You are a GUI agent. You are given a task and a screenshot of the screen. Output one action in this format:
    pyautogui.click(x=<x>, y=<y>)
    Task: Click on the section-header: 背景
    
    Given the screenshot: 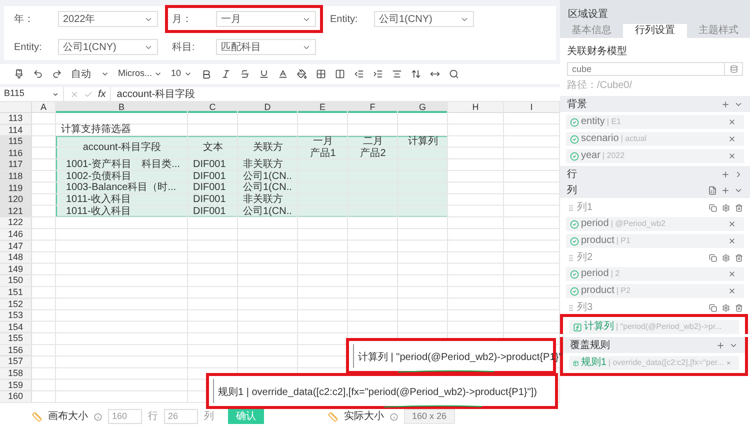 What is the action you would take?
    pyautogui.click(x=655, y=104)
    